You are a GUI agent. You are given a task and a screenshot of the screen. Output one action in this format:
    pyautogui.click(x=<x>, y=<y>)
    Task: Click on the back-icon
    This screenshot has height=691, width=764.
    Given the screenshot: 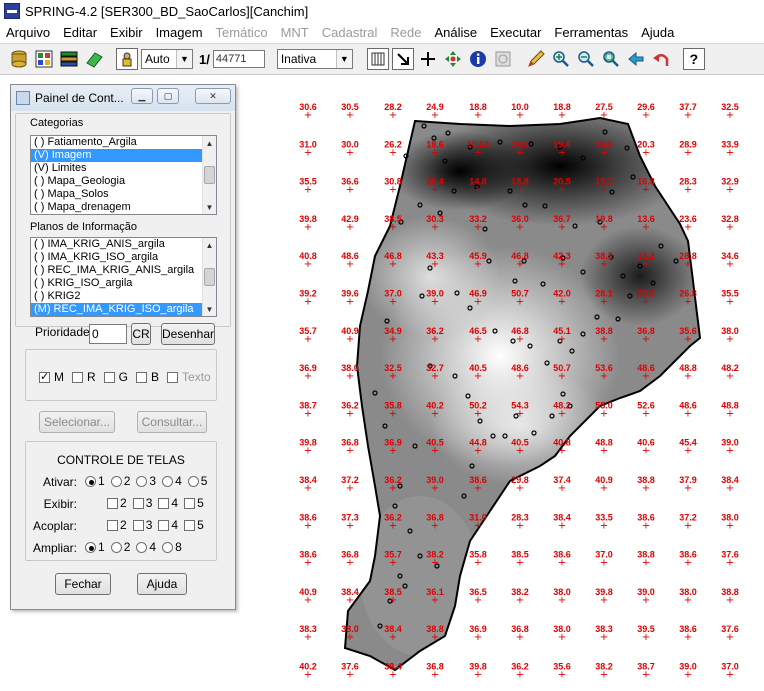 What is the action you would take?
    pyautogui.click(x=636, y=59)
    